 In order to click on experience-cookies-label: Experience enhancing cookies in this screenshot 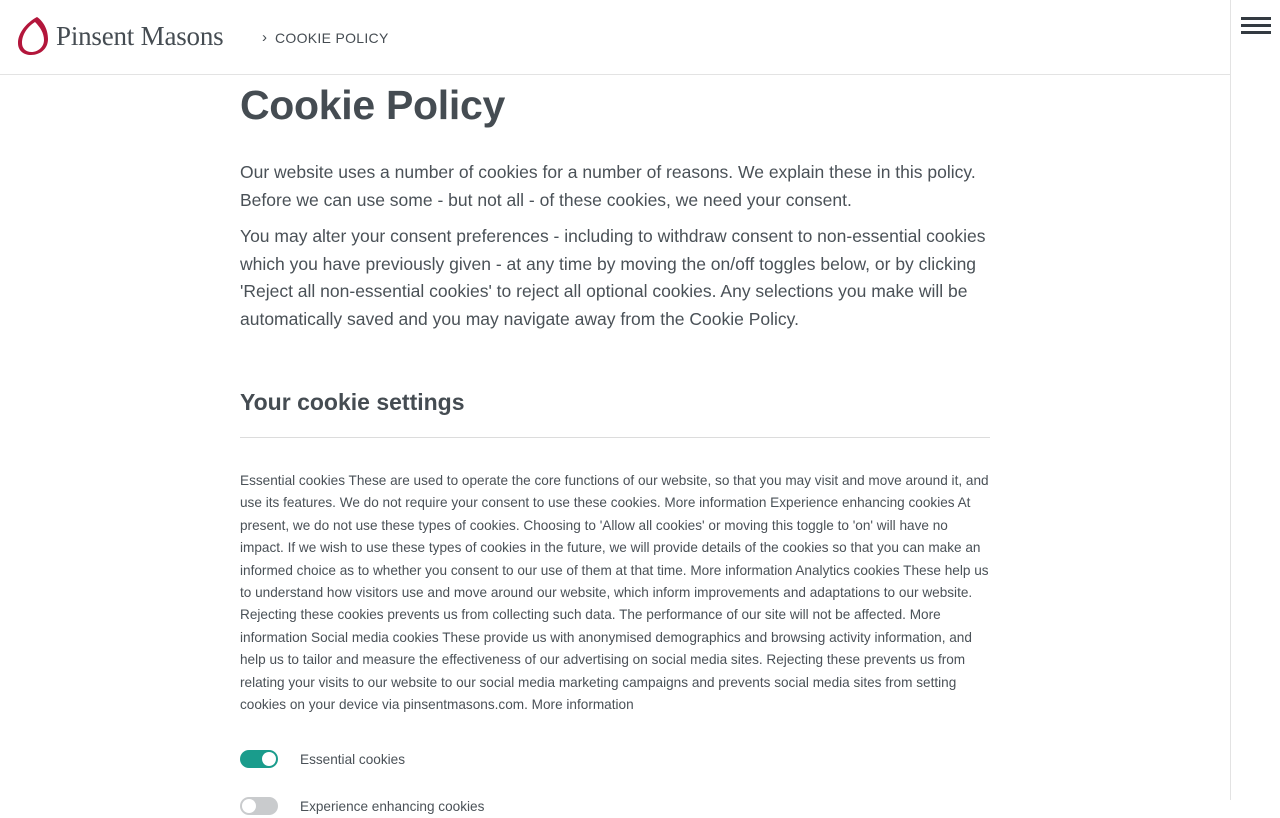, I will do `click(392, 806)`.